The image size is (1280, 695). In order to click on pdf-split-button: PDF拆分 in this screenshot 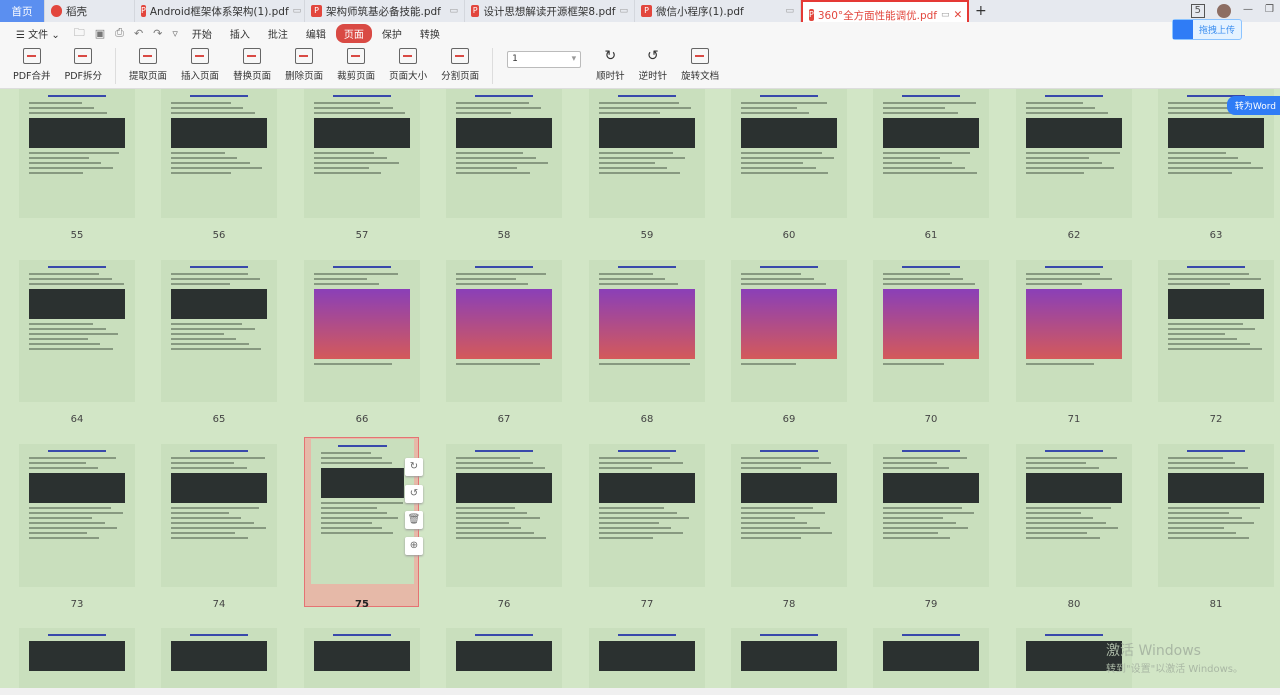, I will do `click(84, 63)`.